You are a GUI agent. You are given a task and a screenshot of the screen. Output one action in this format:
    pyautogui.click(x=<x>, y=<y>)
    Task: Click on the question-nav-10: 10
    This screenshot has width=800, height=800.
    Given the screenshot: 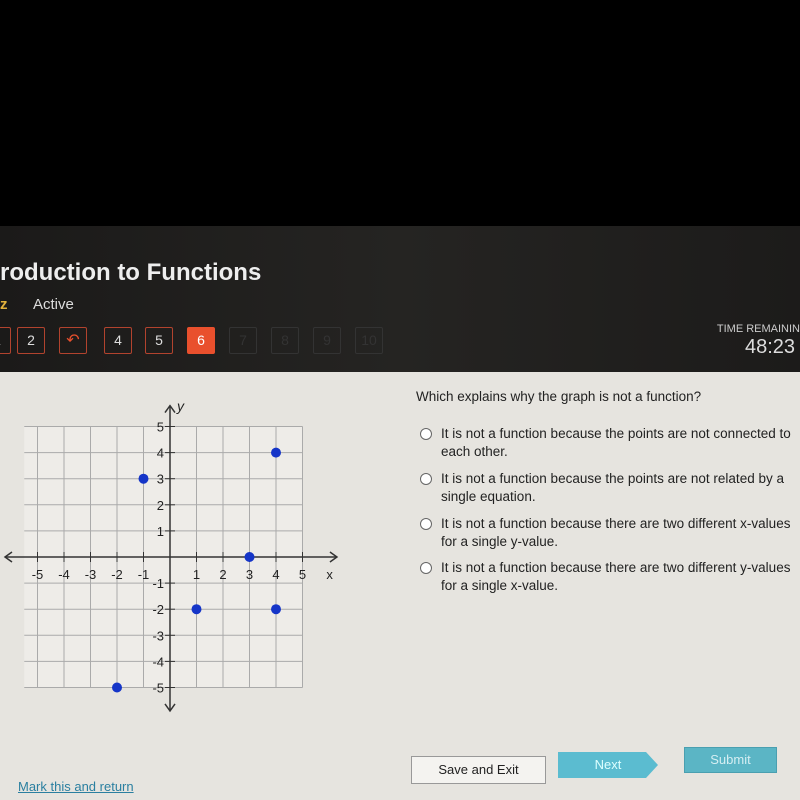 What is the action you would take?
    pyautogui.click(x=369, y=340)
    